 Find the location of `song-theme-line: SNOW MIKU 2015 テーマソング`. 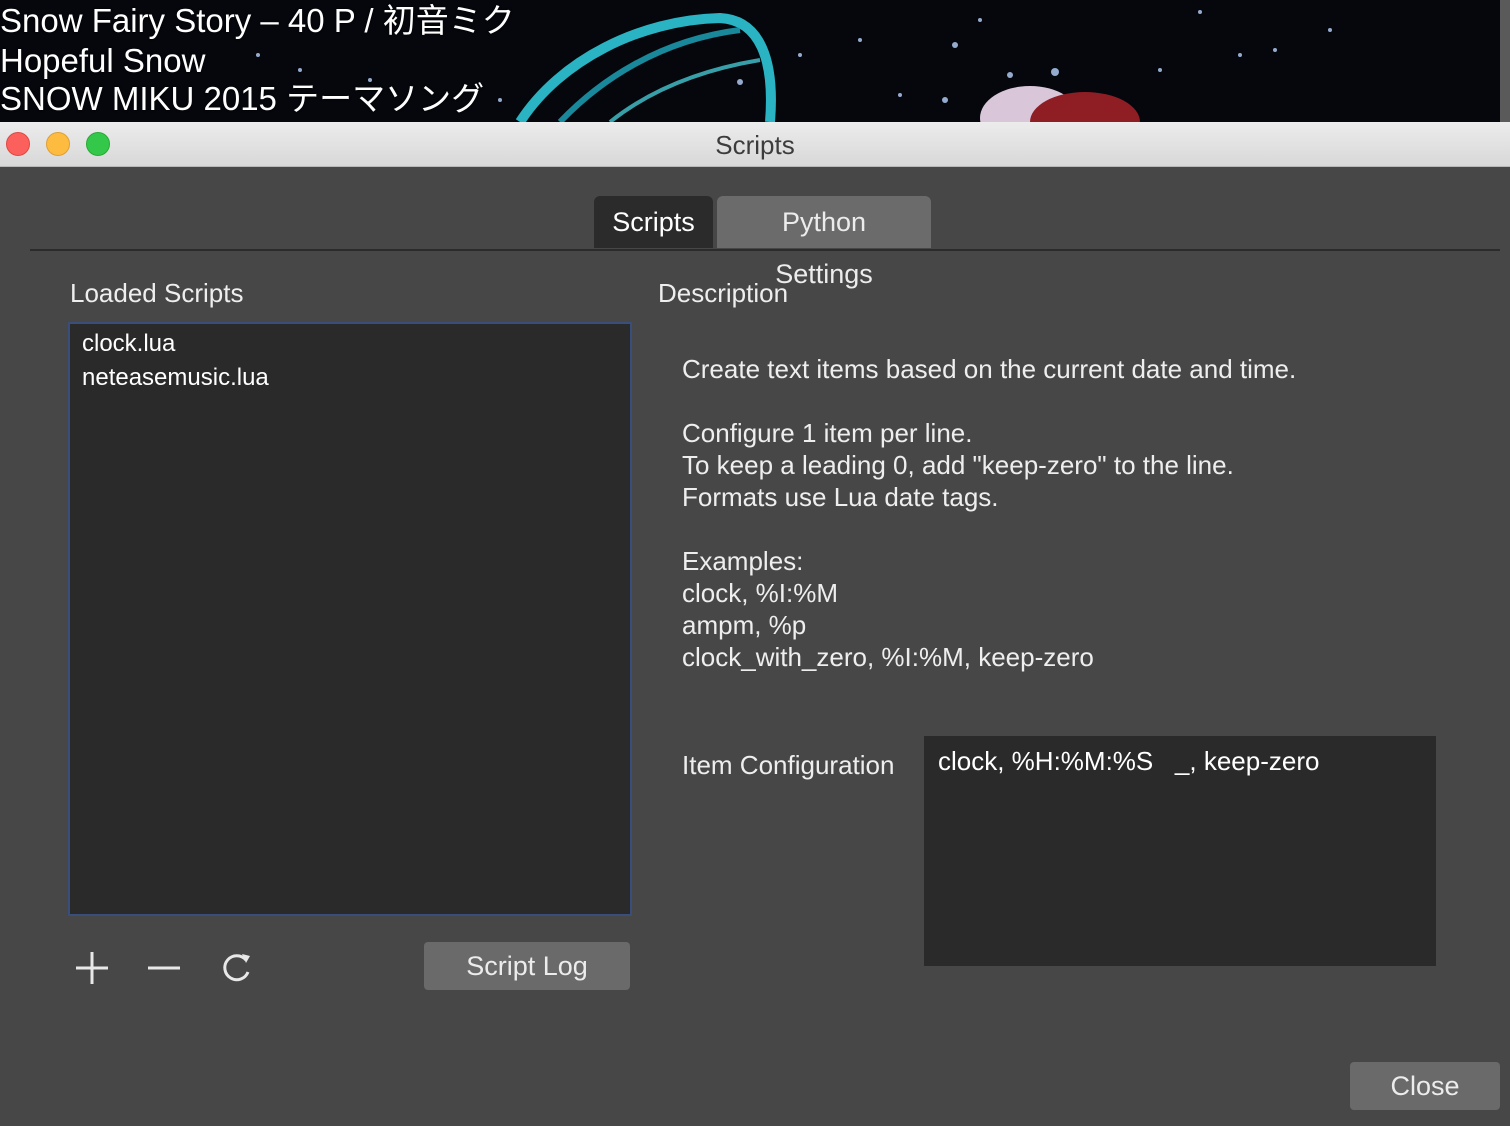

song-theme-line: SNOW MIKU 2015 テーマソング is located at coordinates (242, 98).